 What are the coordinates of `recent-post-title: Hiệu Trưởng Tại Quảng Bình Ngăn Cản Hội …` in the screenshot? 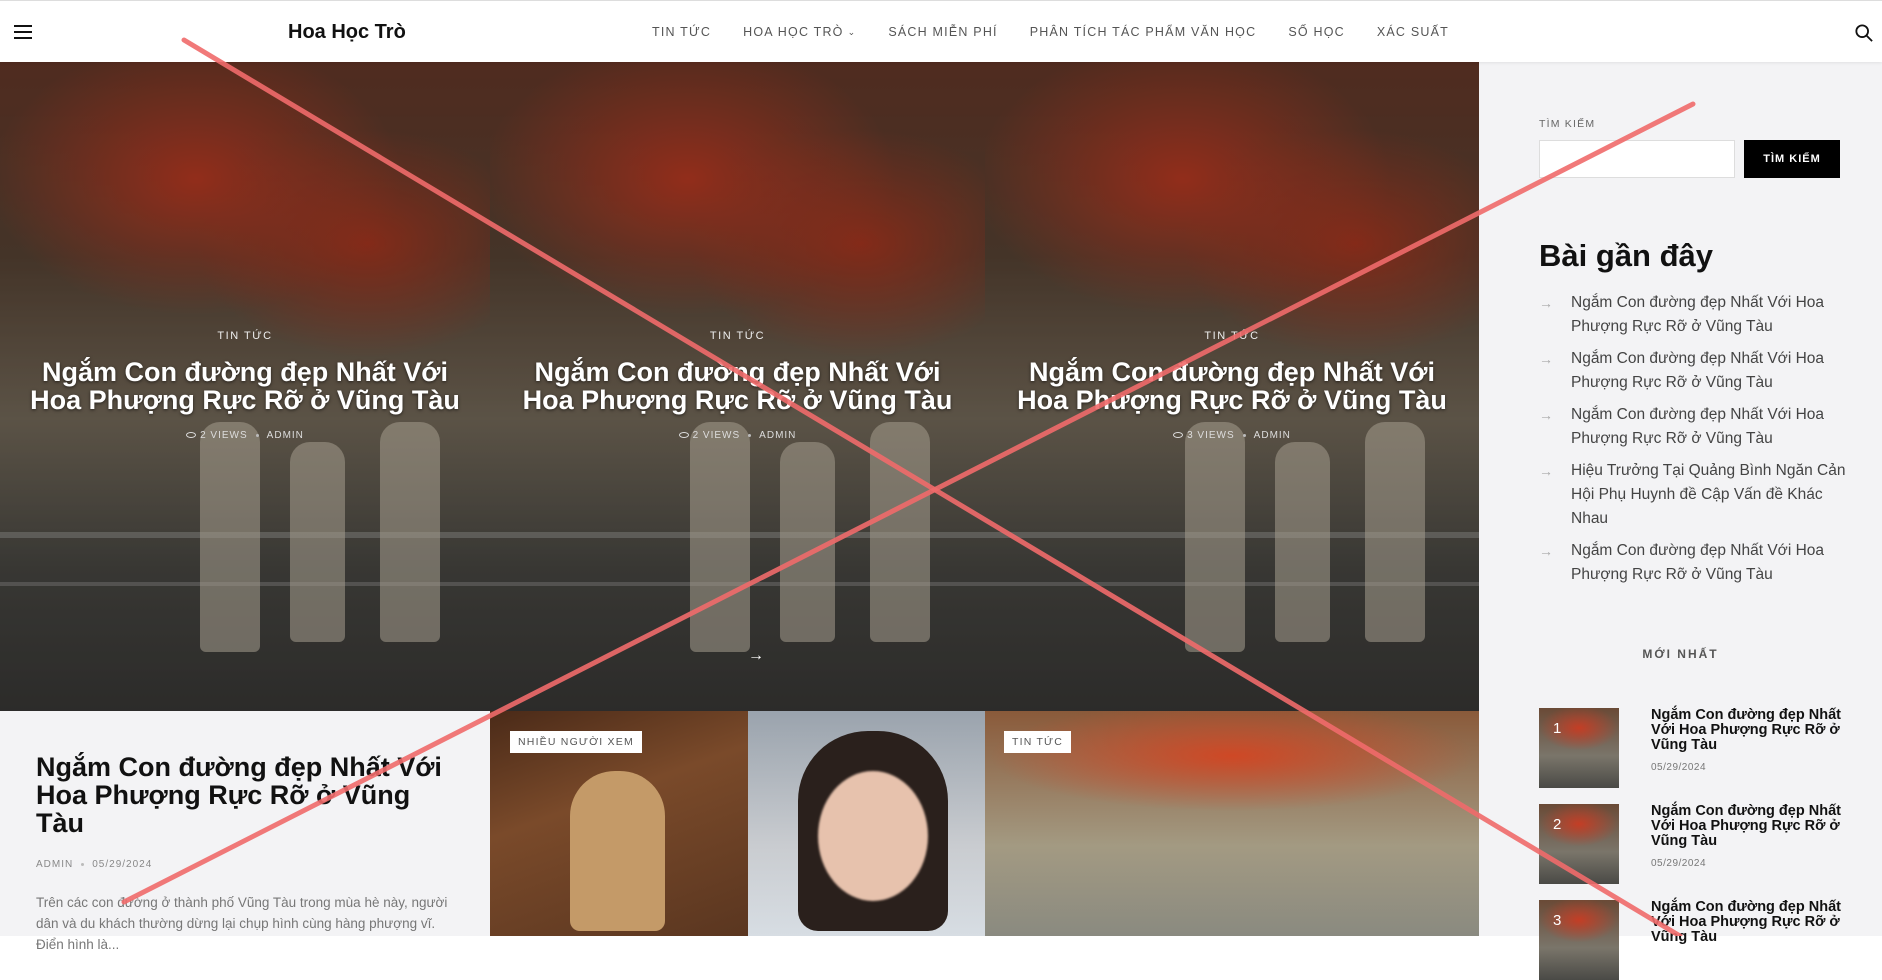 It's located at (1708, 494).